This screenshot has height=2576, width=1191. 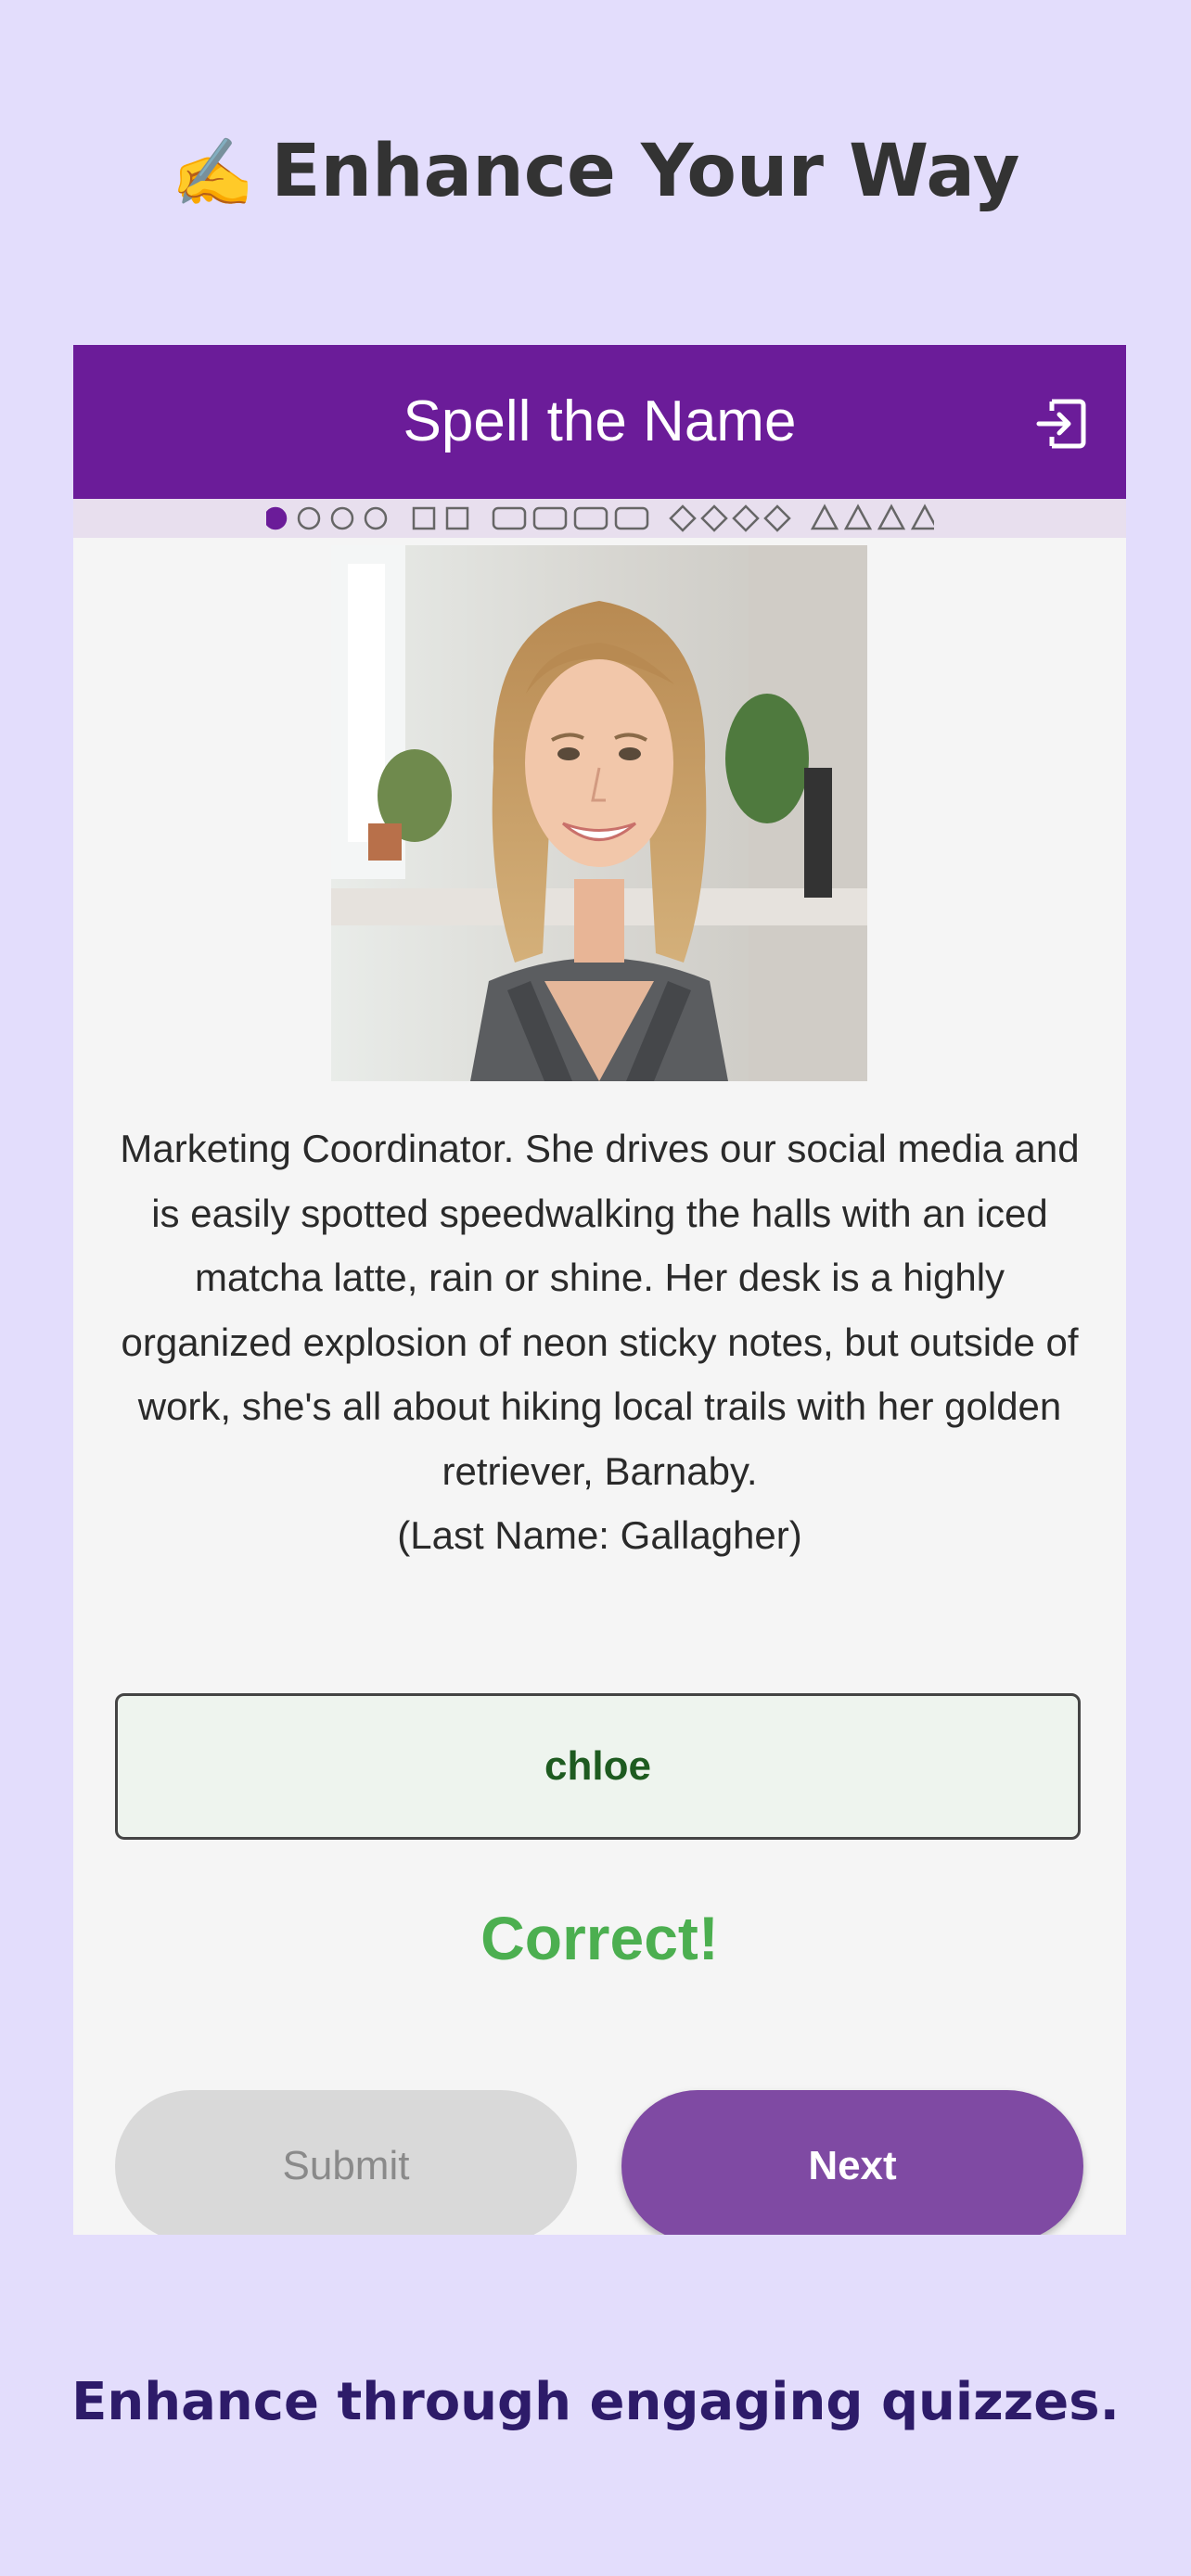 I want to click on exit-icon, so click(x=1061, y=424).